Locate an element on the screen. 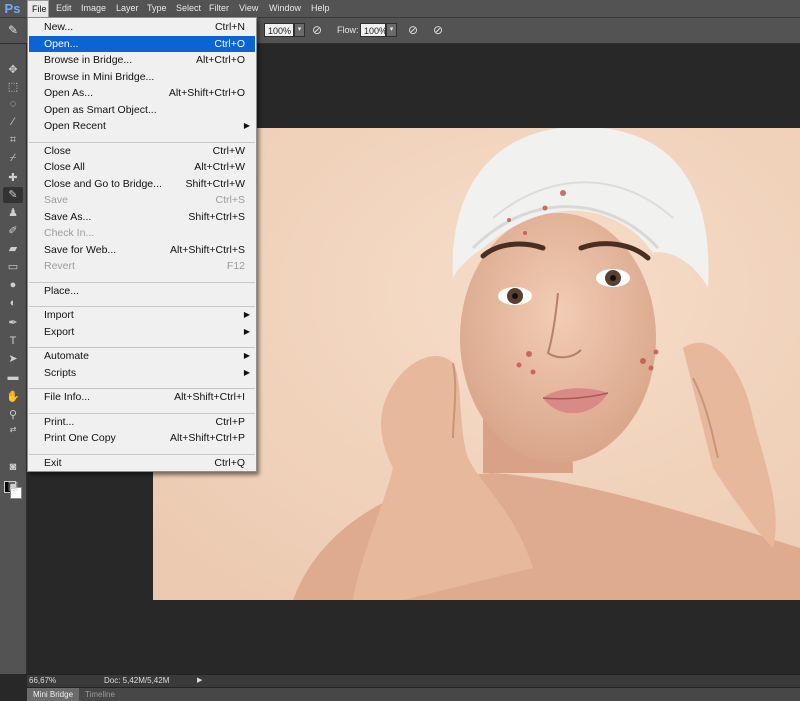 This screenshot has height=701, width=800. rectangle-icon: ▬ is located at coordinates (13, 377).